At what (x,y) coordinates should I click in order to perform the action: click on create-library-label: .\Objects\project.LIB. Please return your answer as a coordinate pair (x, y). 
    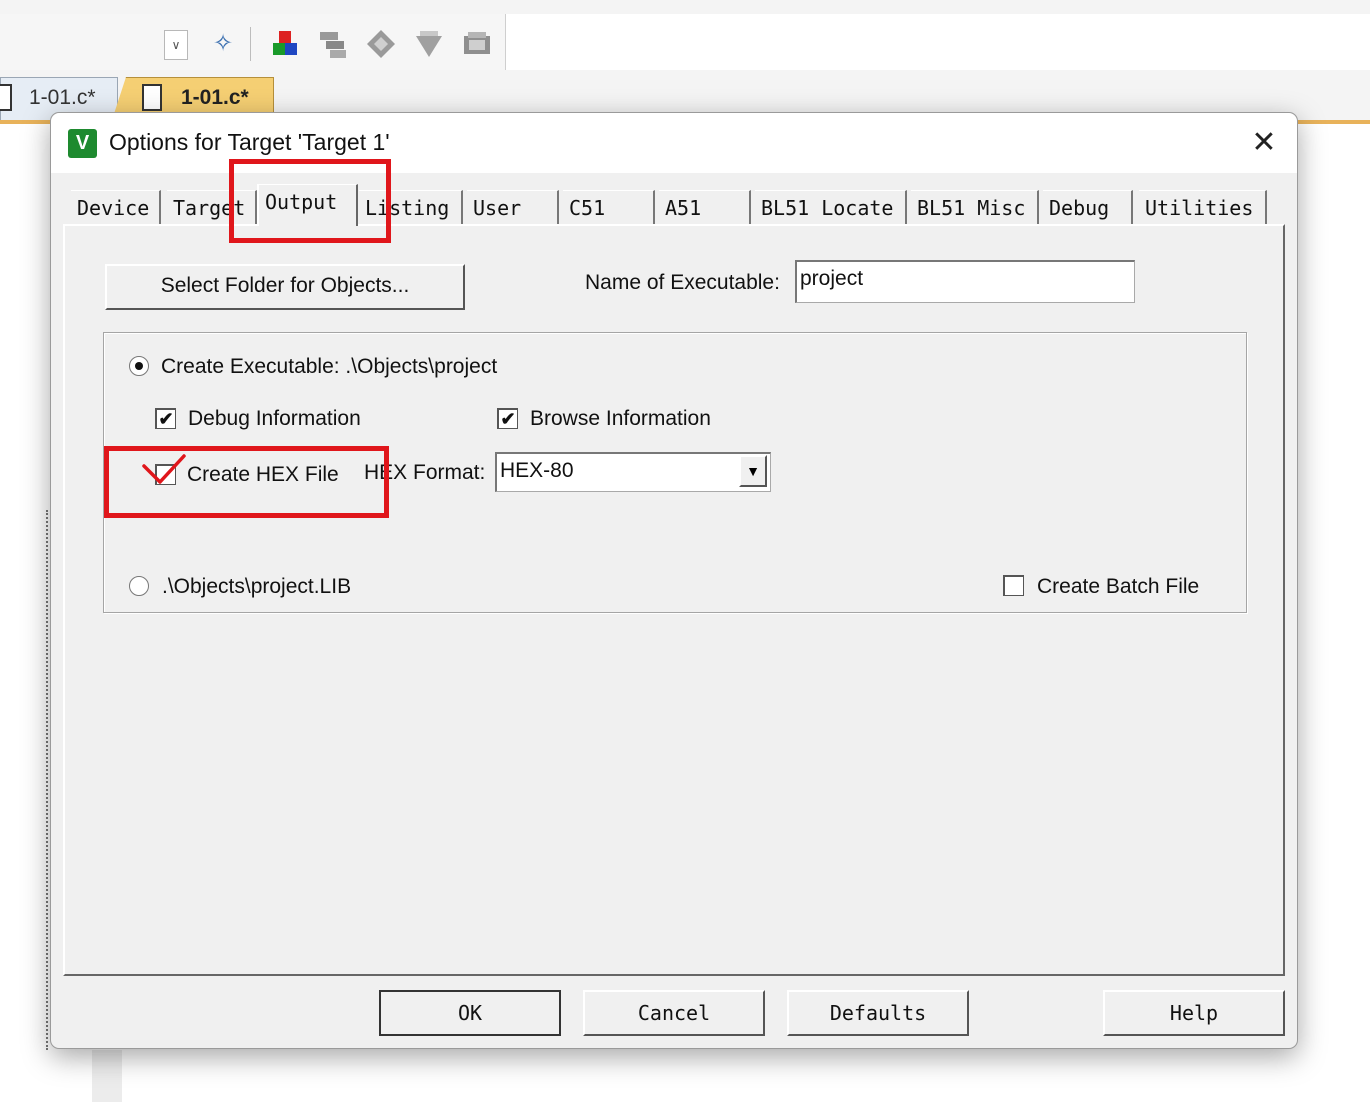
    Looking at the image, I should click on (257, 586).